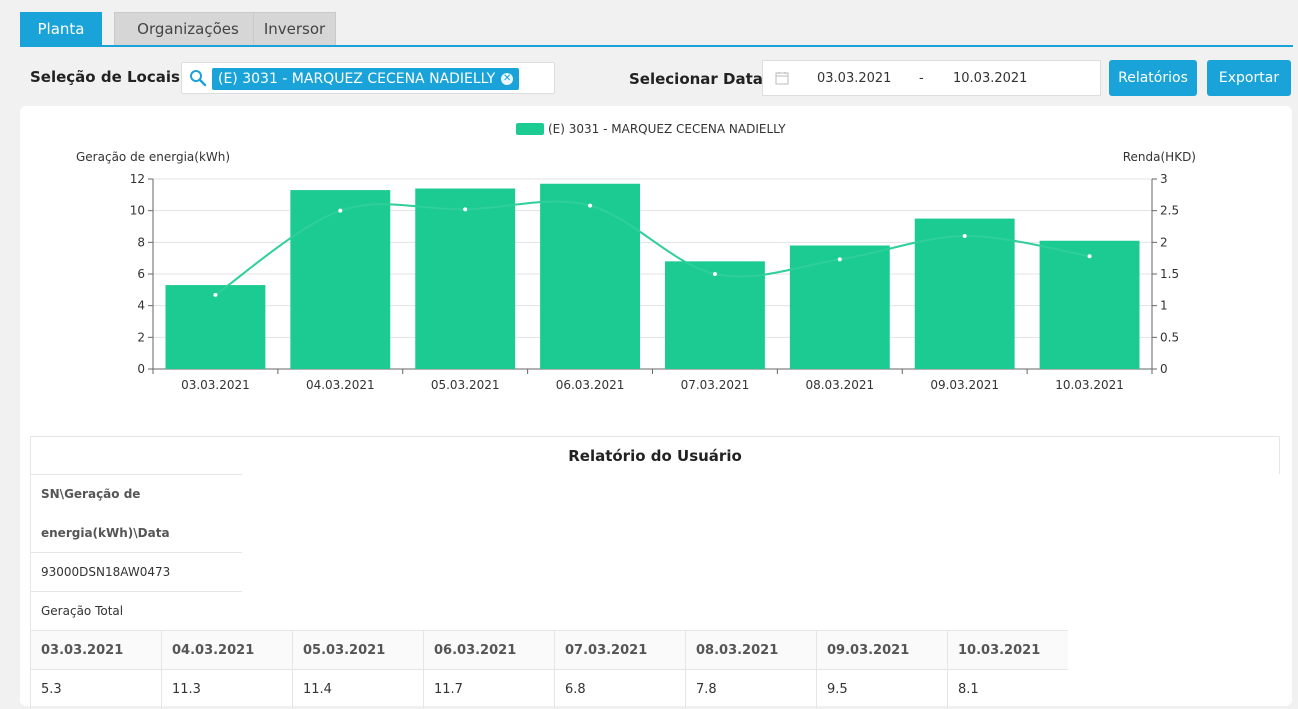 This screenshot has width=1298, height=709. Describe the element at coordinates (1007, 649) in the screenshot. I see `report-date-header: 10.03.2021` at that location.